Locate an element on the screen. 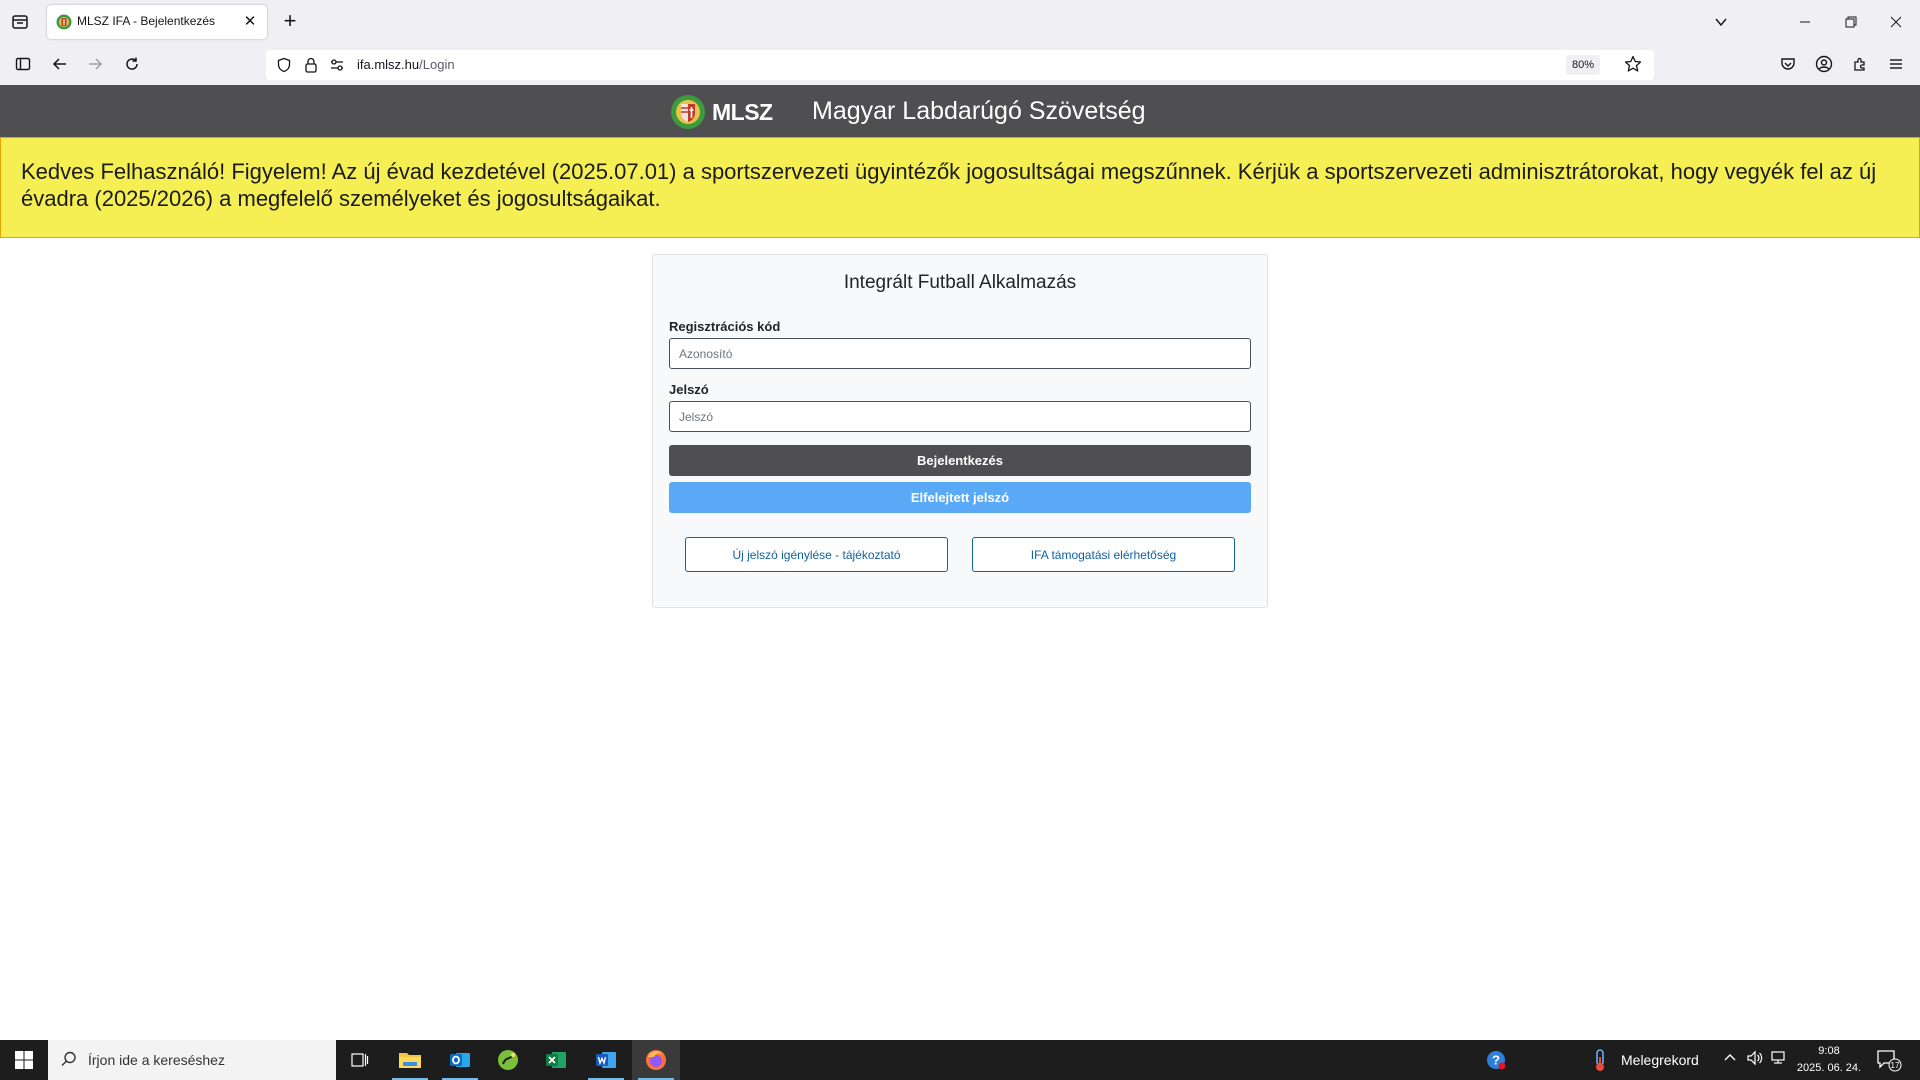  zoom-level-badge: 80% is located at coordinates (1582, 65).